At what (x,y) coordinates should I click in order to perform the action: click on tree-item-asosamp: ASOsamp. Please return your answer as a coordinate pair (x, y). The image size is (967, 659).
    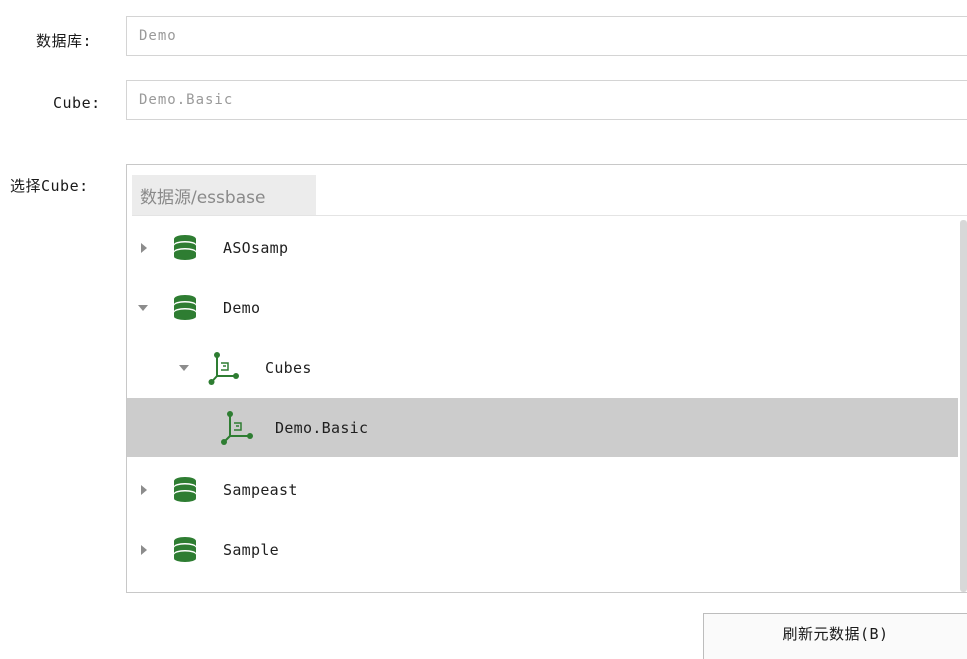
    Looking at the image, I should click on (542, 247).